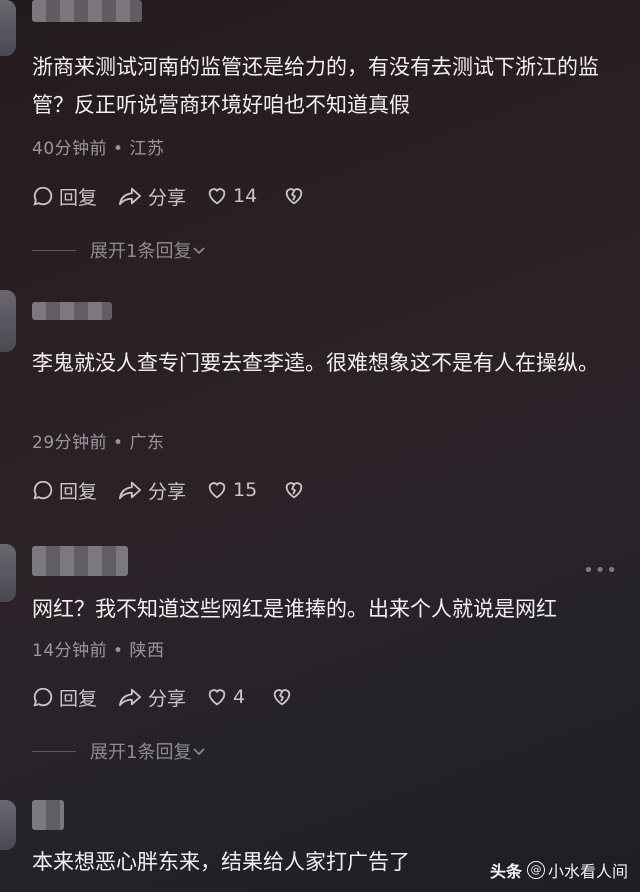  What do you see at coordinates (221, 862) in the screenshot?
I see `comment-text: 本来想恶心胖东来，结果给人家打广告了` at bounding box center [221, 862].